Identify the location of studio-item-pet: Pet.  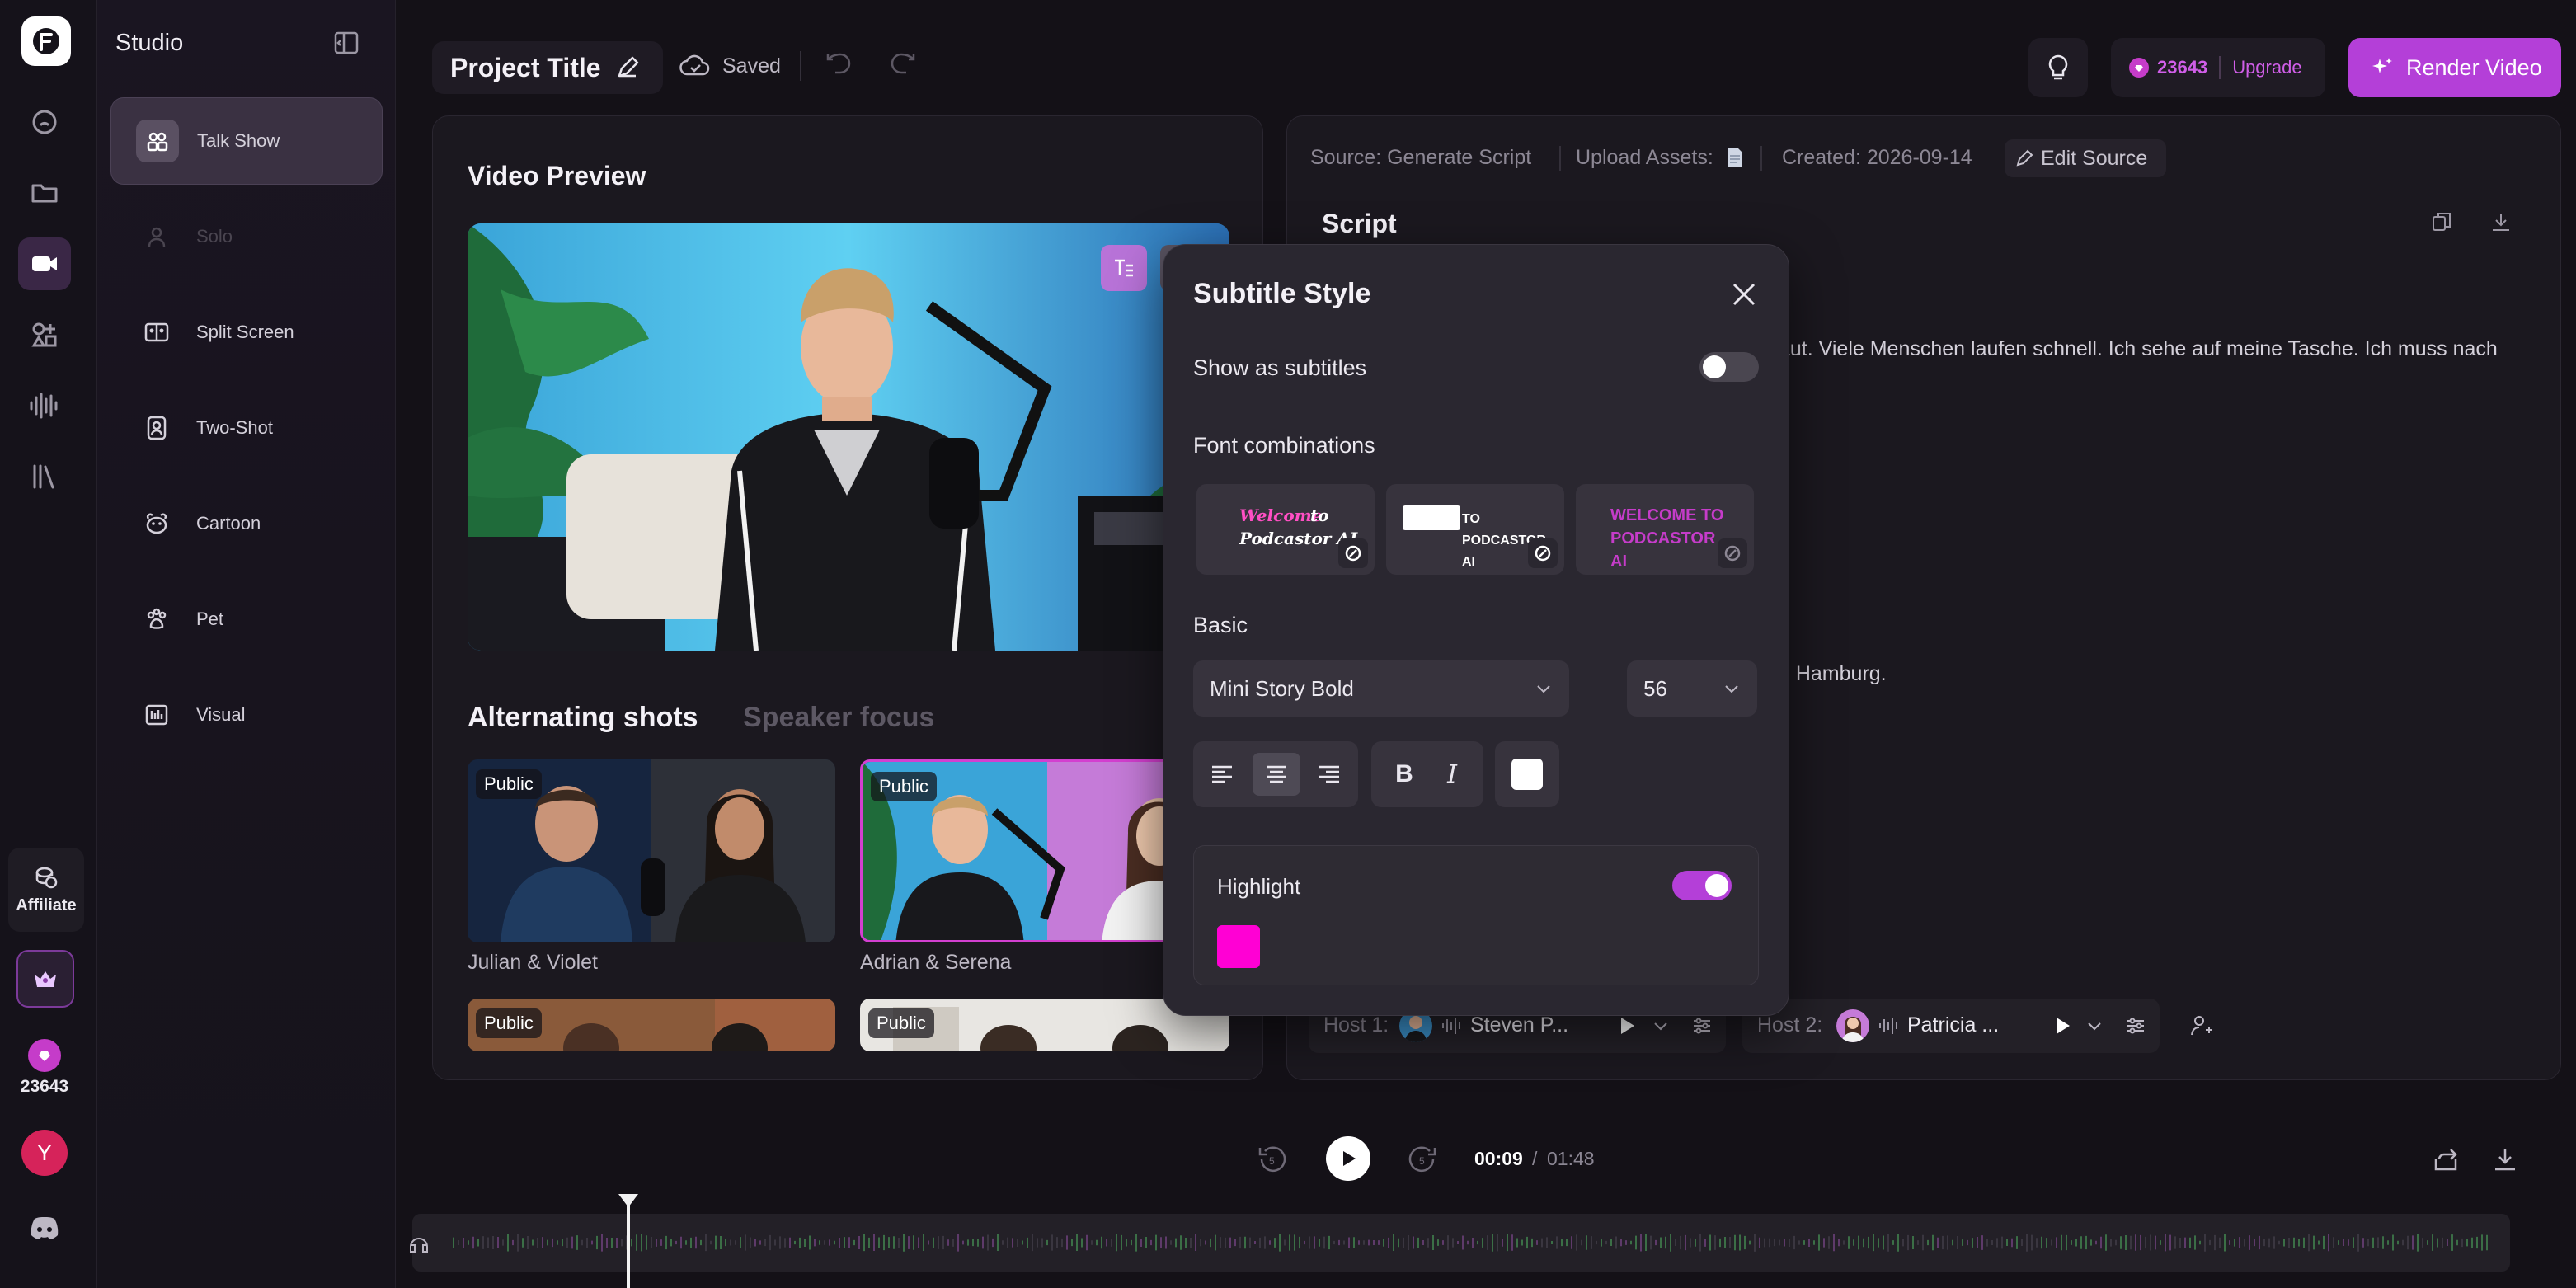
(246, 619).